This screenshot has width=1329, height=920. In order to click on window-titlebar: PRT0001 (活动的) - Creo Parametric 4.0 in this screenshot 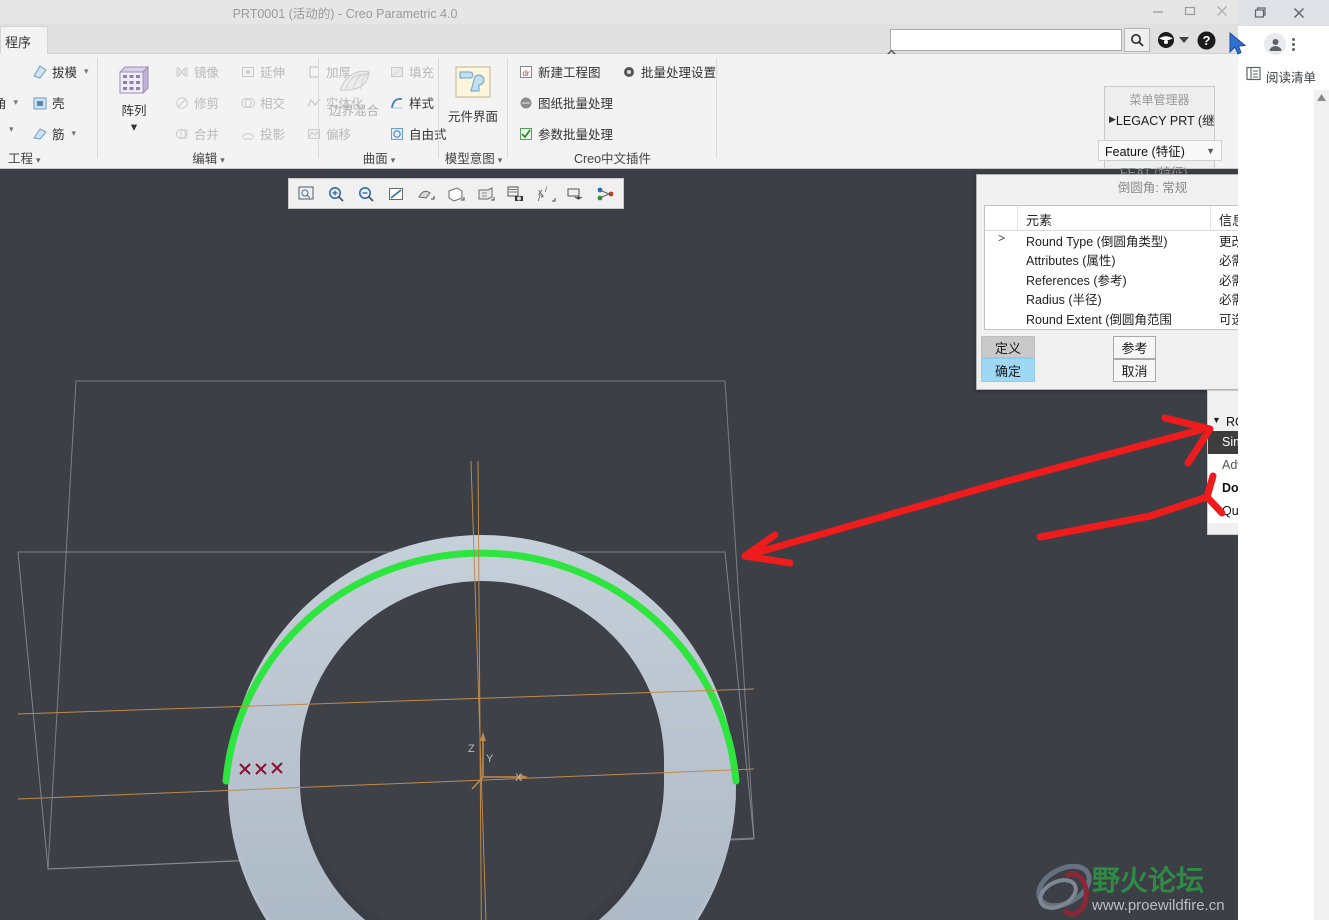, I will do `click(619, 12)`.